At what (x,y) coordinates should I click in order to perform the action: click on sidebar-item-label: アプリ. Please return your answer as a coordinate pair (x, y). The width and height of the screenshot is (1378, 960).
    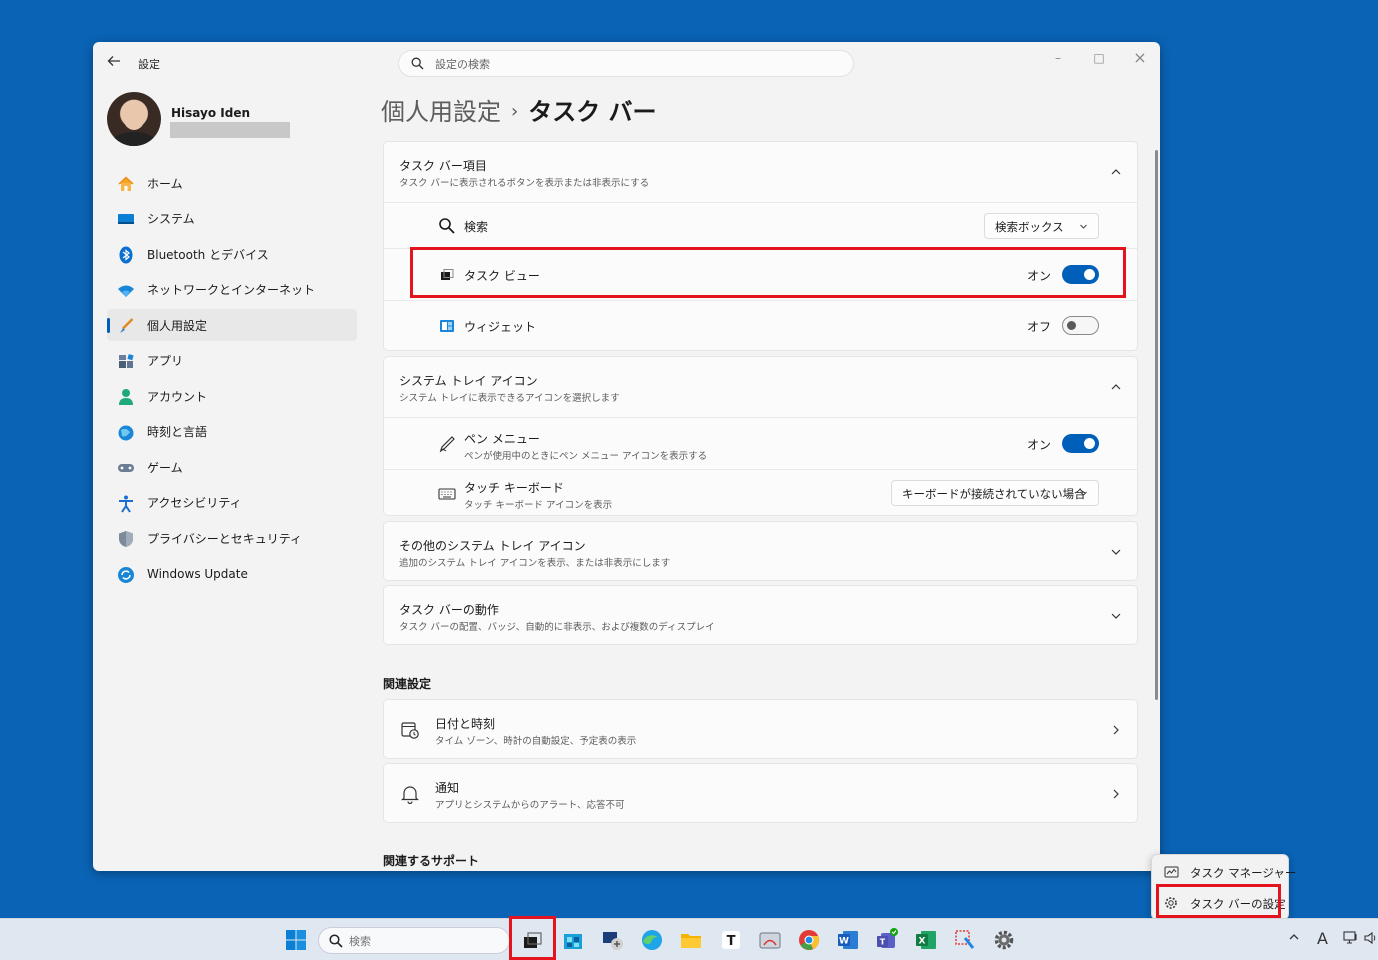
    Looking at the image, I should click on (165, 361).